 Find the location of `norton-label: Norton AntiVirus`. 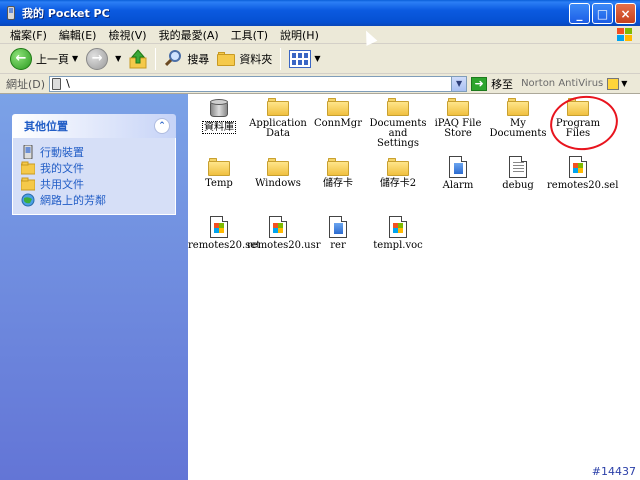

norton-label: Norton AntiVirus is located at coordinates (562, 83).